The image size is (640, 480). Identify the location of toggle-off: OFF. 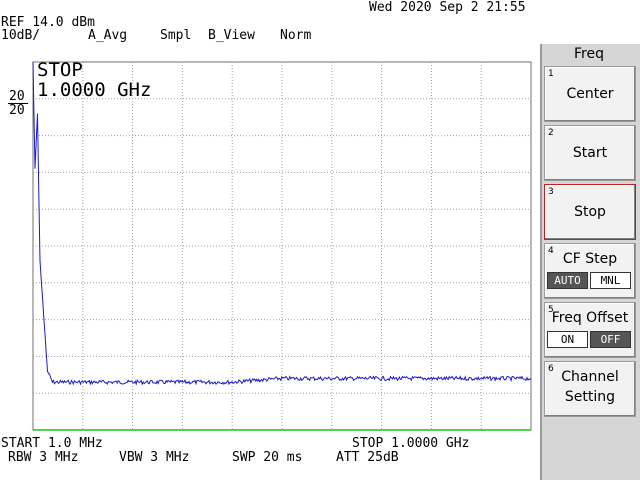
(610, 339).